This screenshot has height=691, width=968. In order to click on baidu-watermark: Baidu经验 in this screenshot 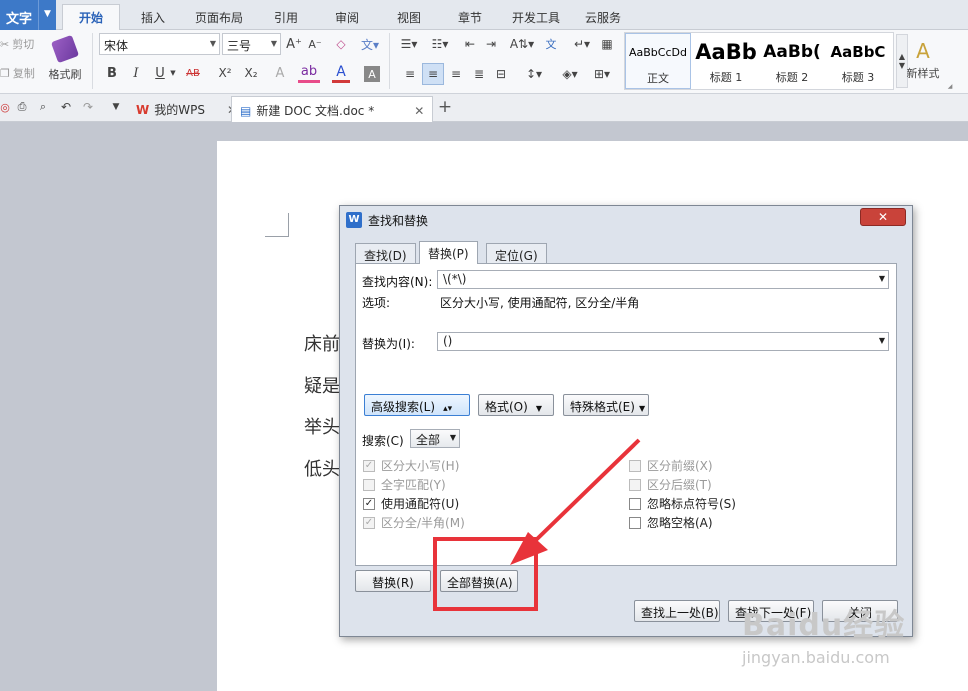, I will do `click(824, 625)`.